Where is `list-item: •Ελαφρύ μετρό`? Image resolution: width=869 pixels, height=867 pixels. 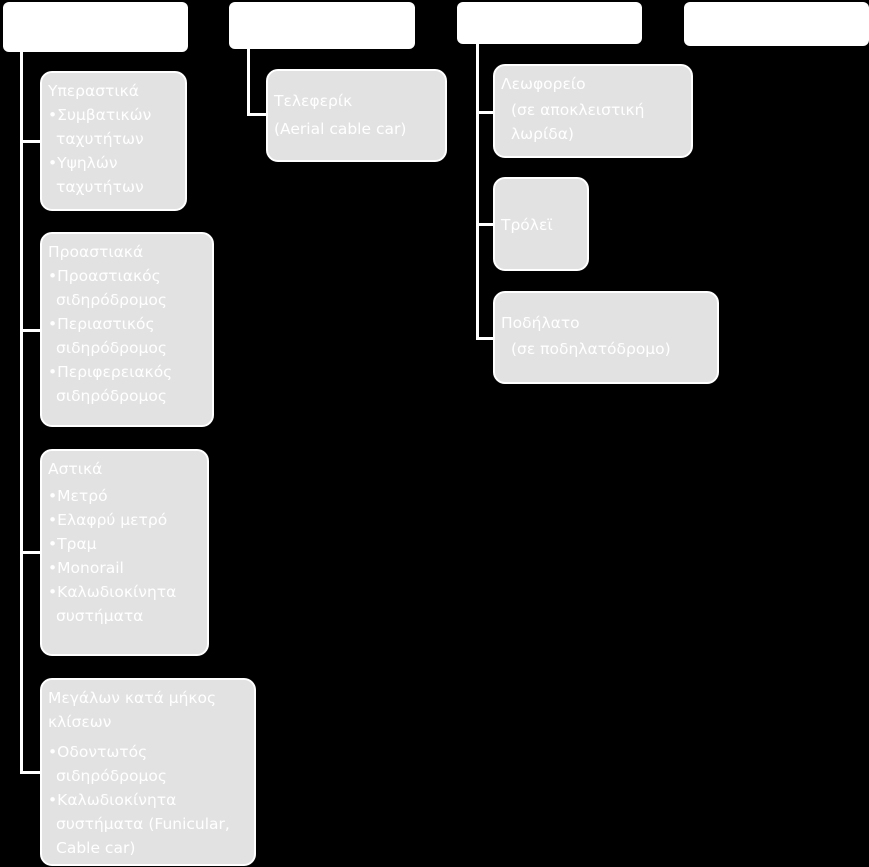
list-item: •Ελαφρύ μετρό is located at coordinates (108, 520).